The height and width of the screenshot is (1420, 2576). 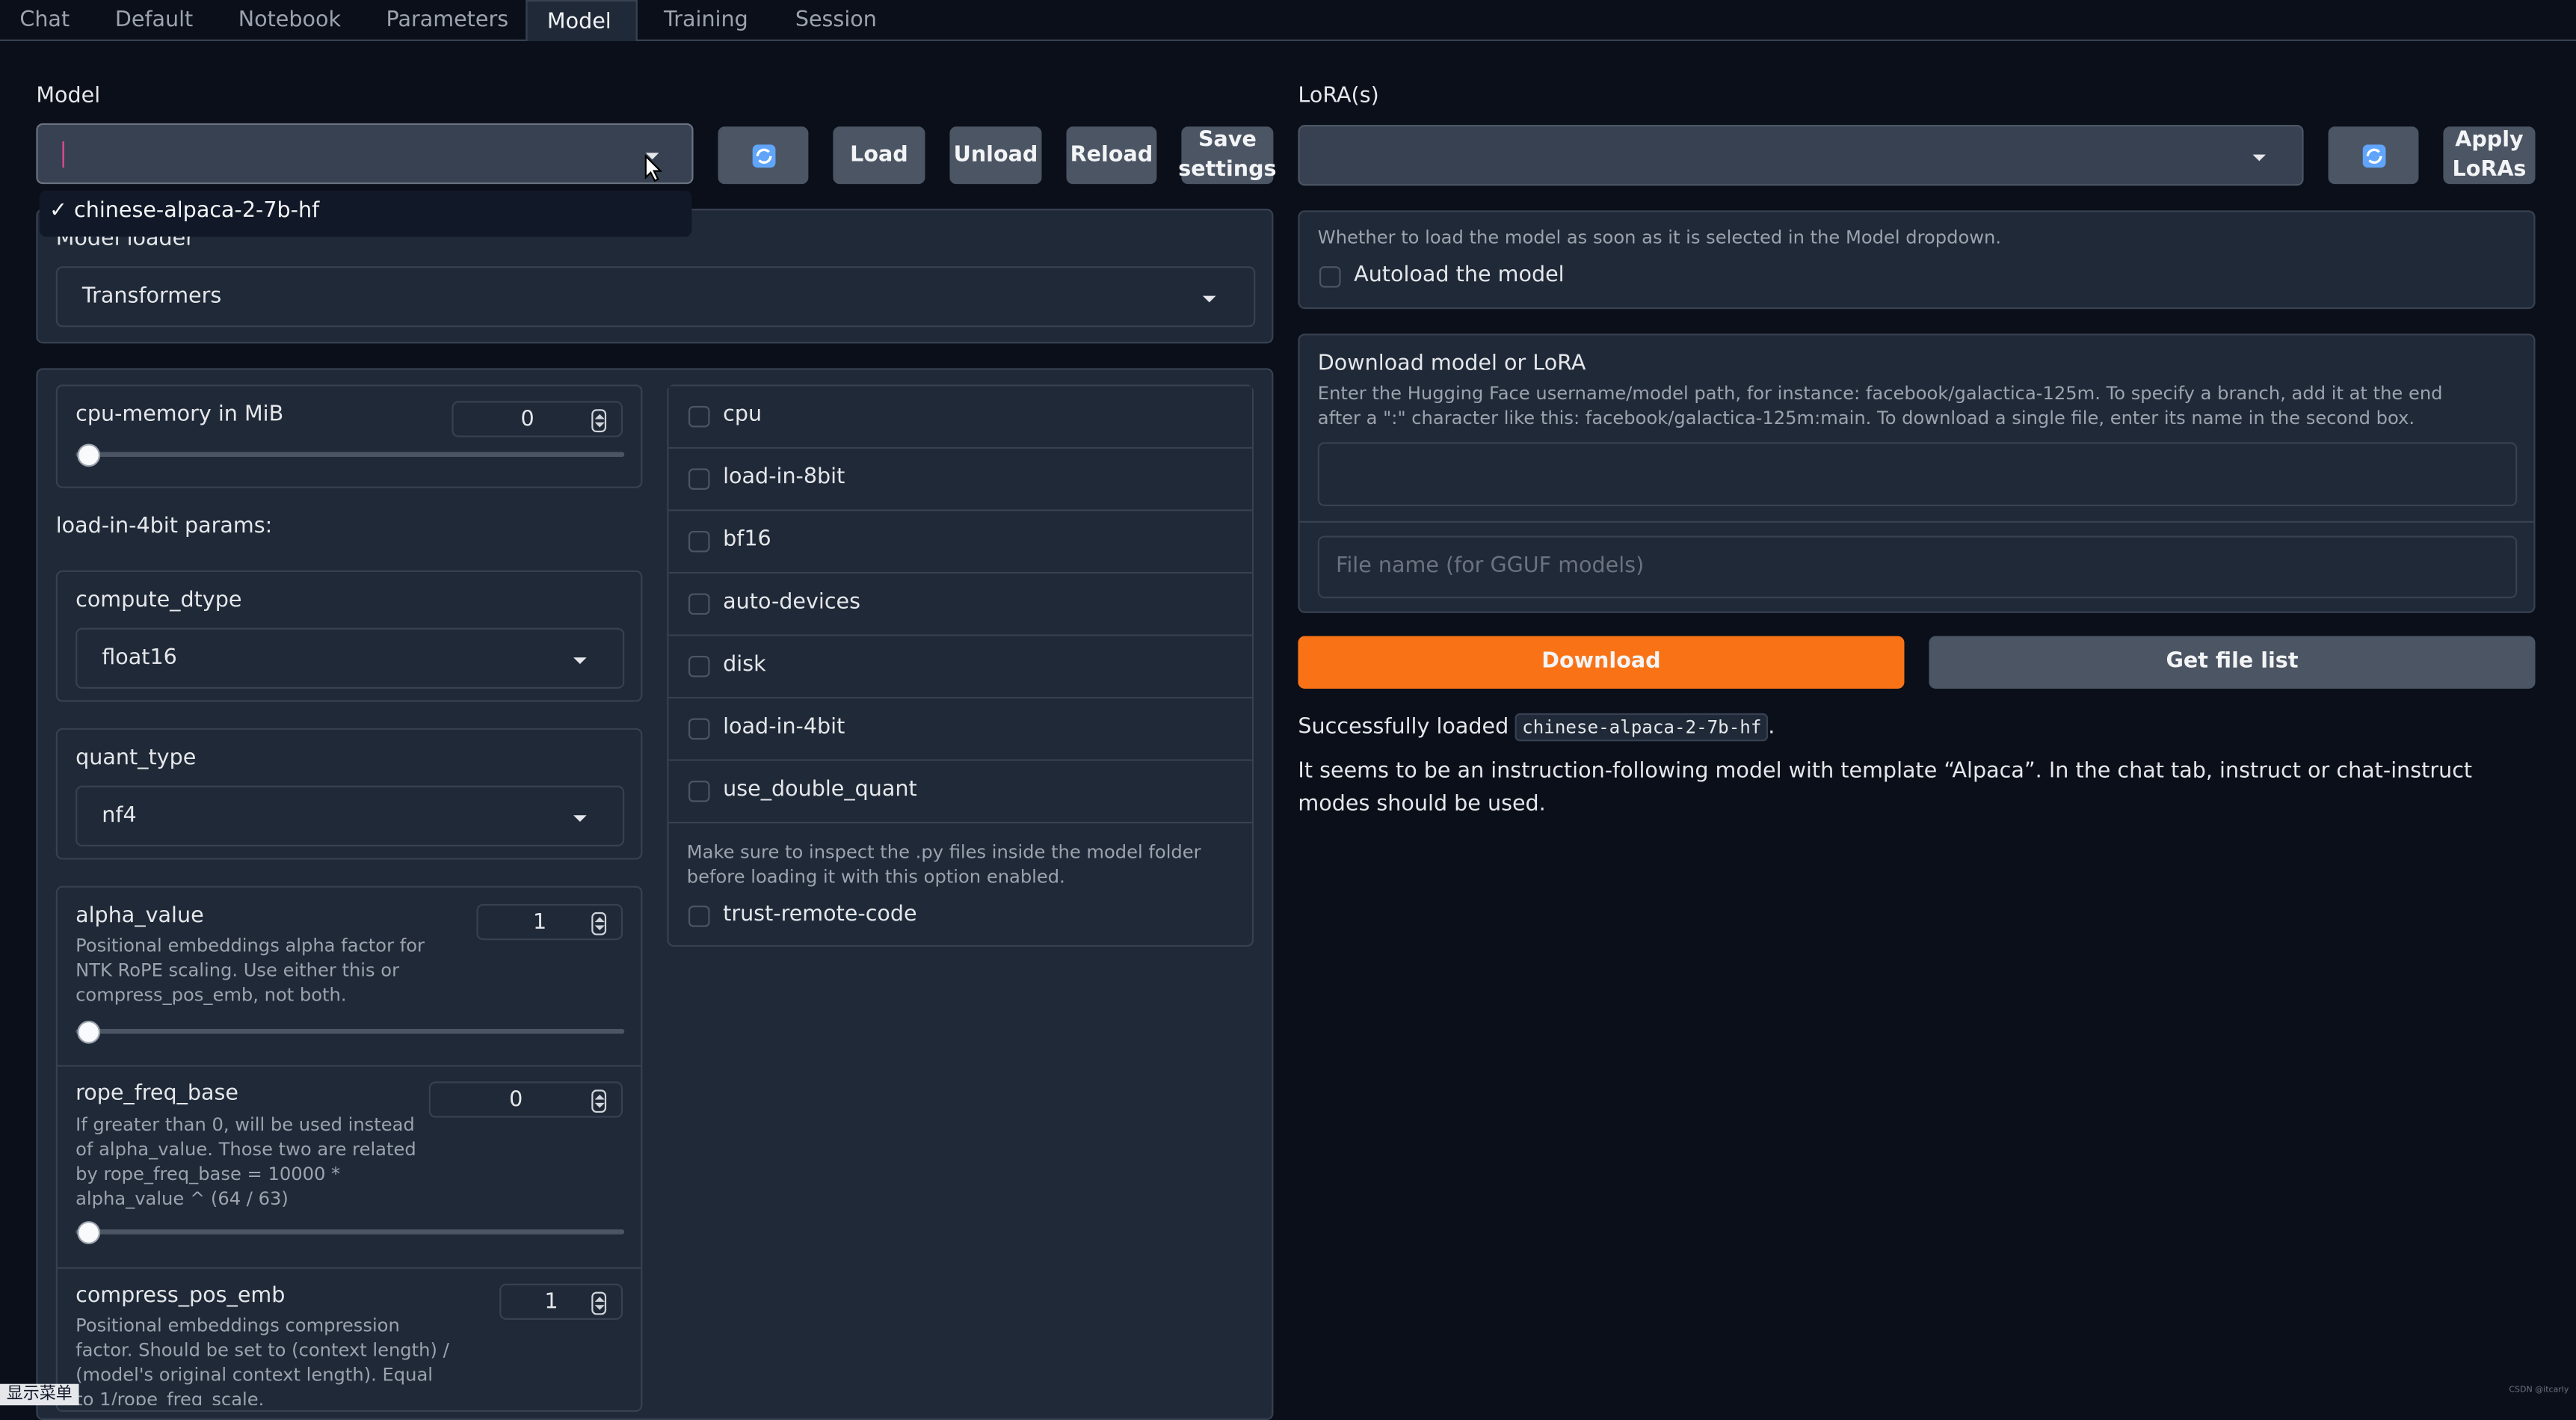 What do you see at coordinates (136, 758) in the screenshot?
I see `quant-type-label: quant_type` at bounding box center [136, 758].